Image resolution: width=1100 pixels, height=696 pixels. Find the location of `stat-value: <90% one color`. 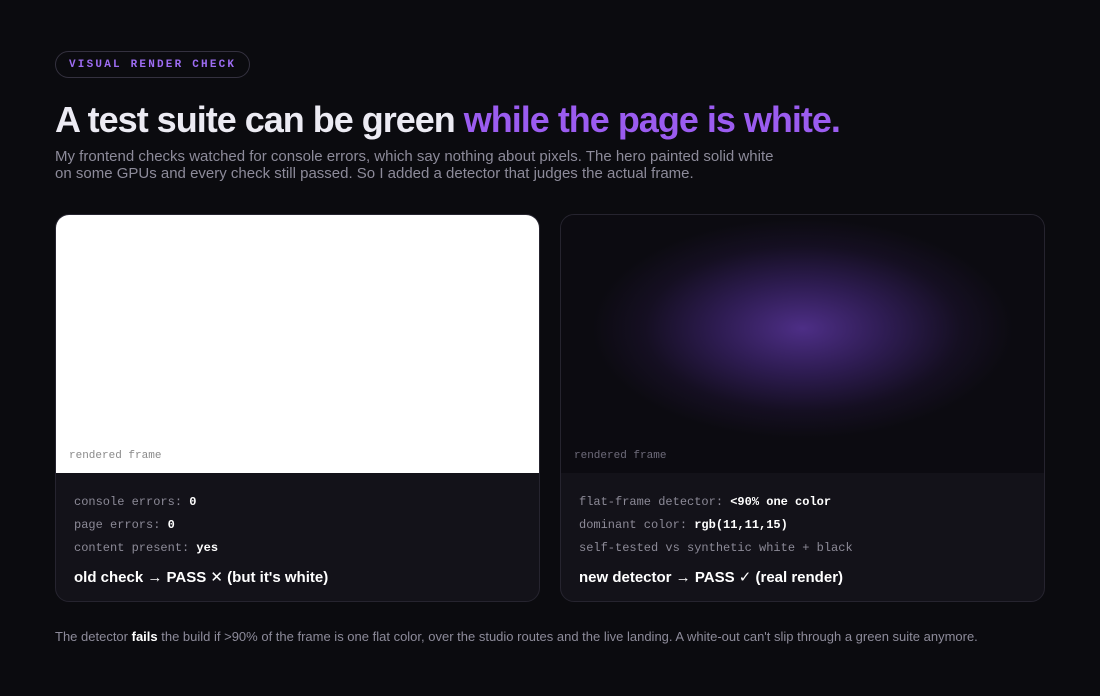

stat-value: <90% one color is located at coordinates (781, 502).